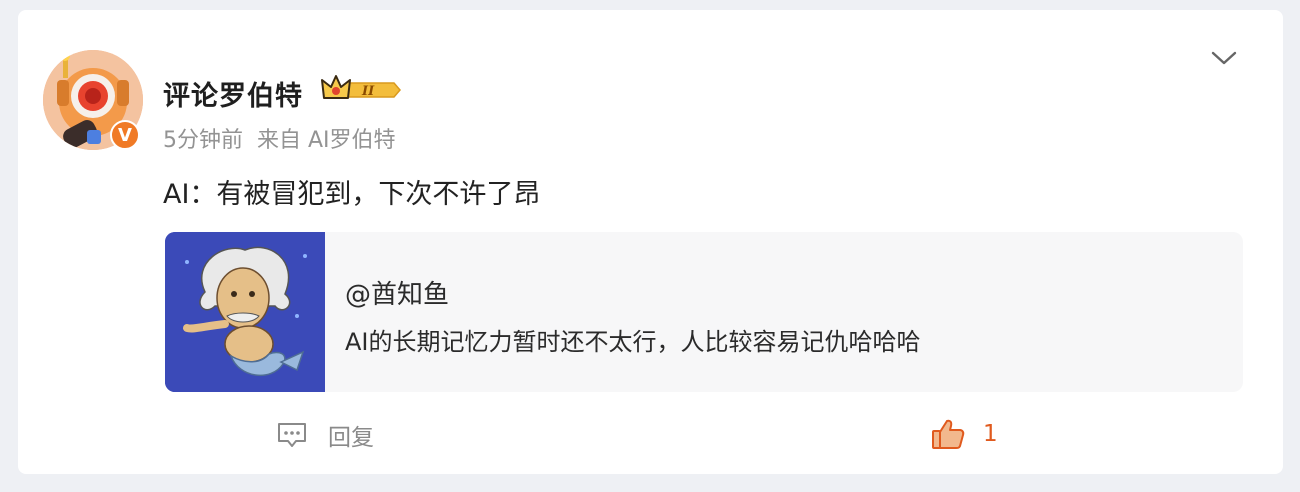  What do you see at coordinates (397, 292) in the screenshot?
I see `quoted-post-author: @酋知鱼` at bounding box center [397, 292].